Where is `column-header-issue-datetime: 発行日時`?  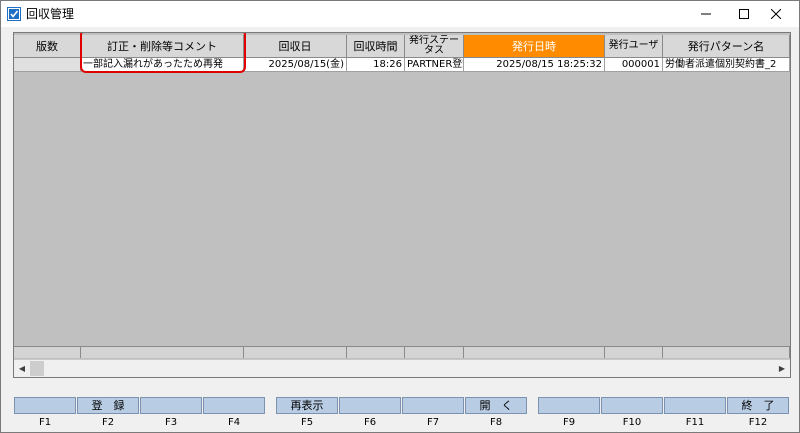
column-header-issue-datetime: 発行日時 is located at coordinates (534, 46).